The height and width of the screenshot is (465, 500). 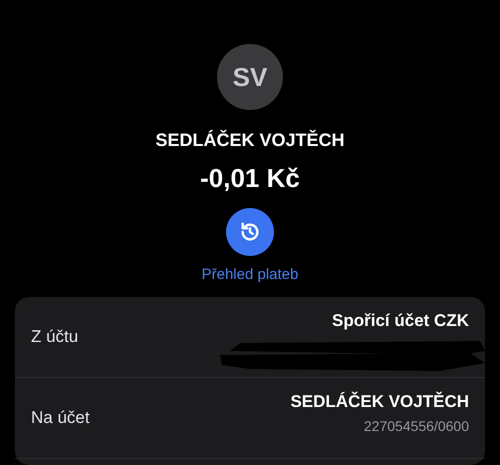 I want to click on detail-value: SEDLÁČEK VOJTĚCH, so click(x=379, y=402).